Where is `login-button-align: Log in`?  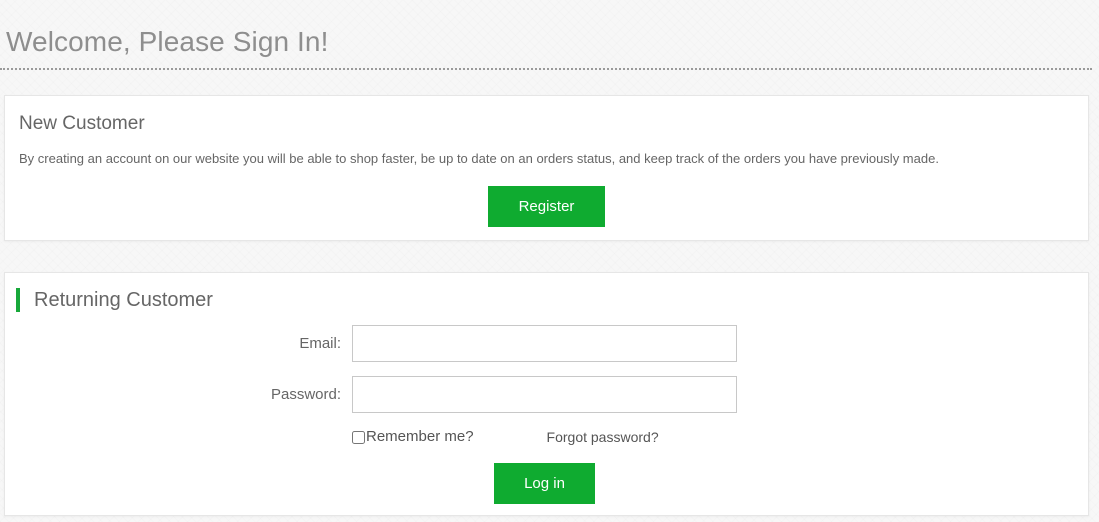 login-button-align: Log in is located at coordinates (544, 483).